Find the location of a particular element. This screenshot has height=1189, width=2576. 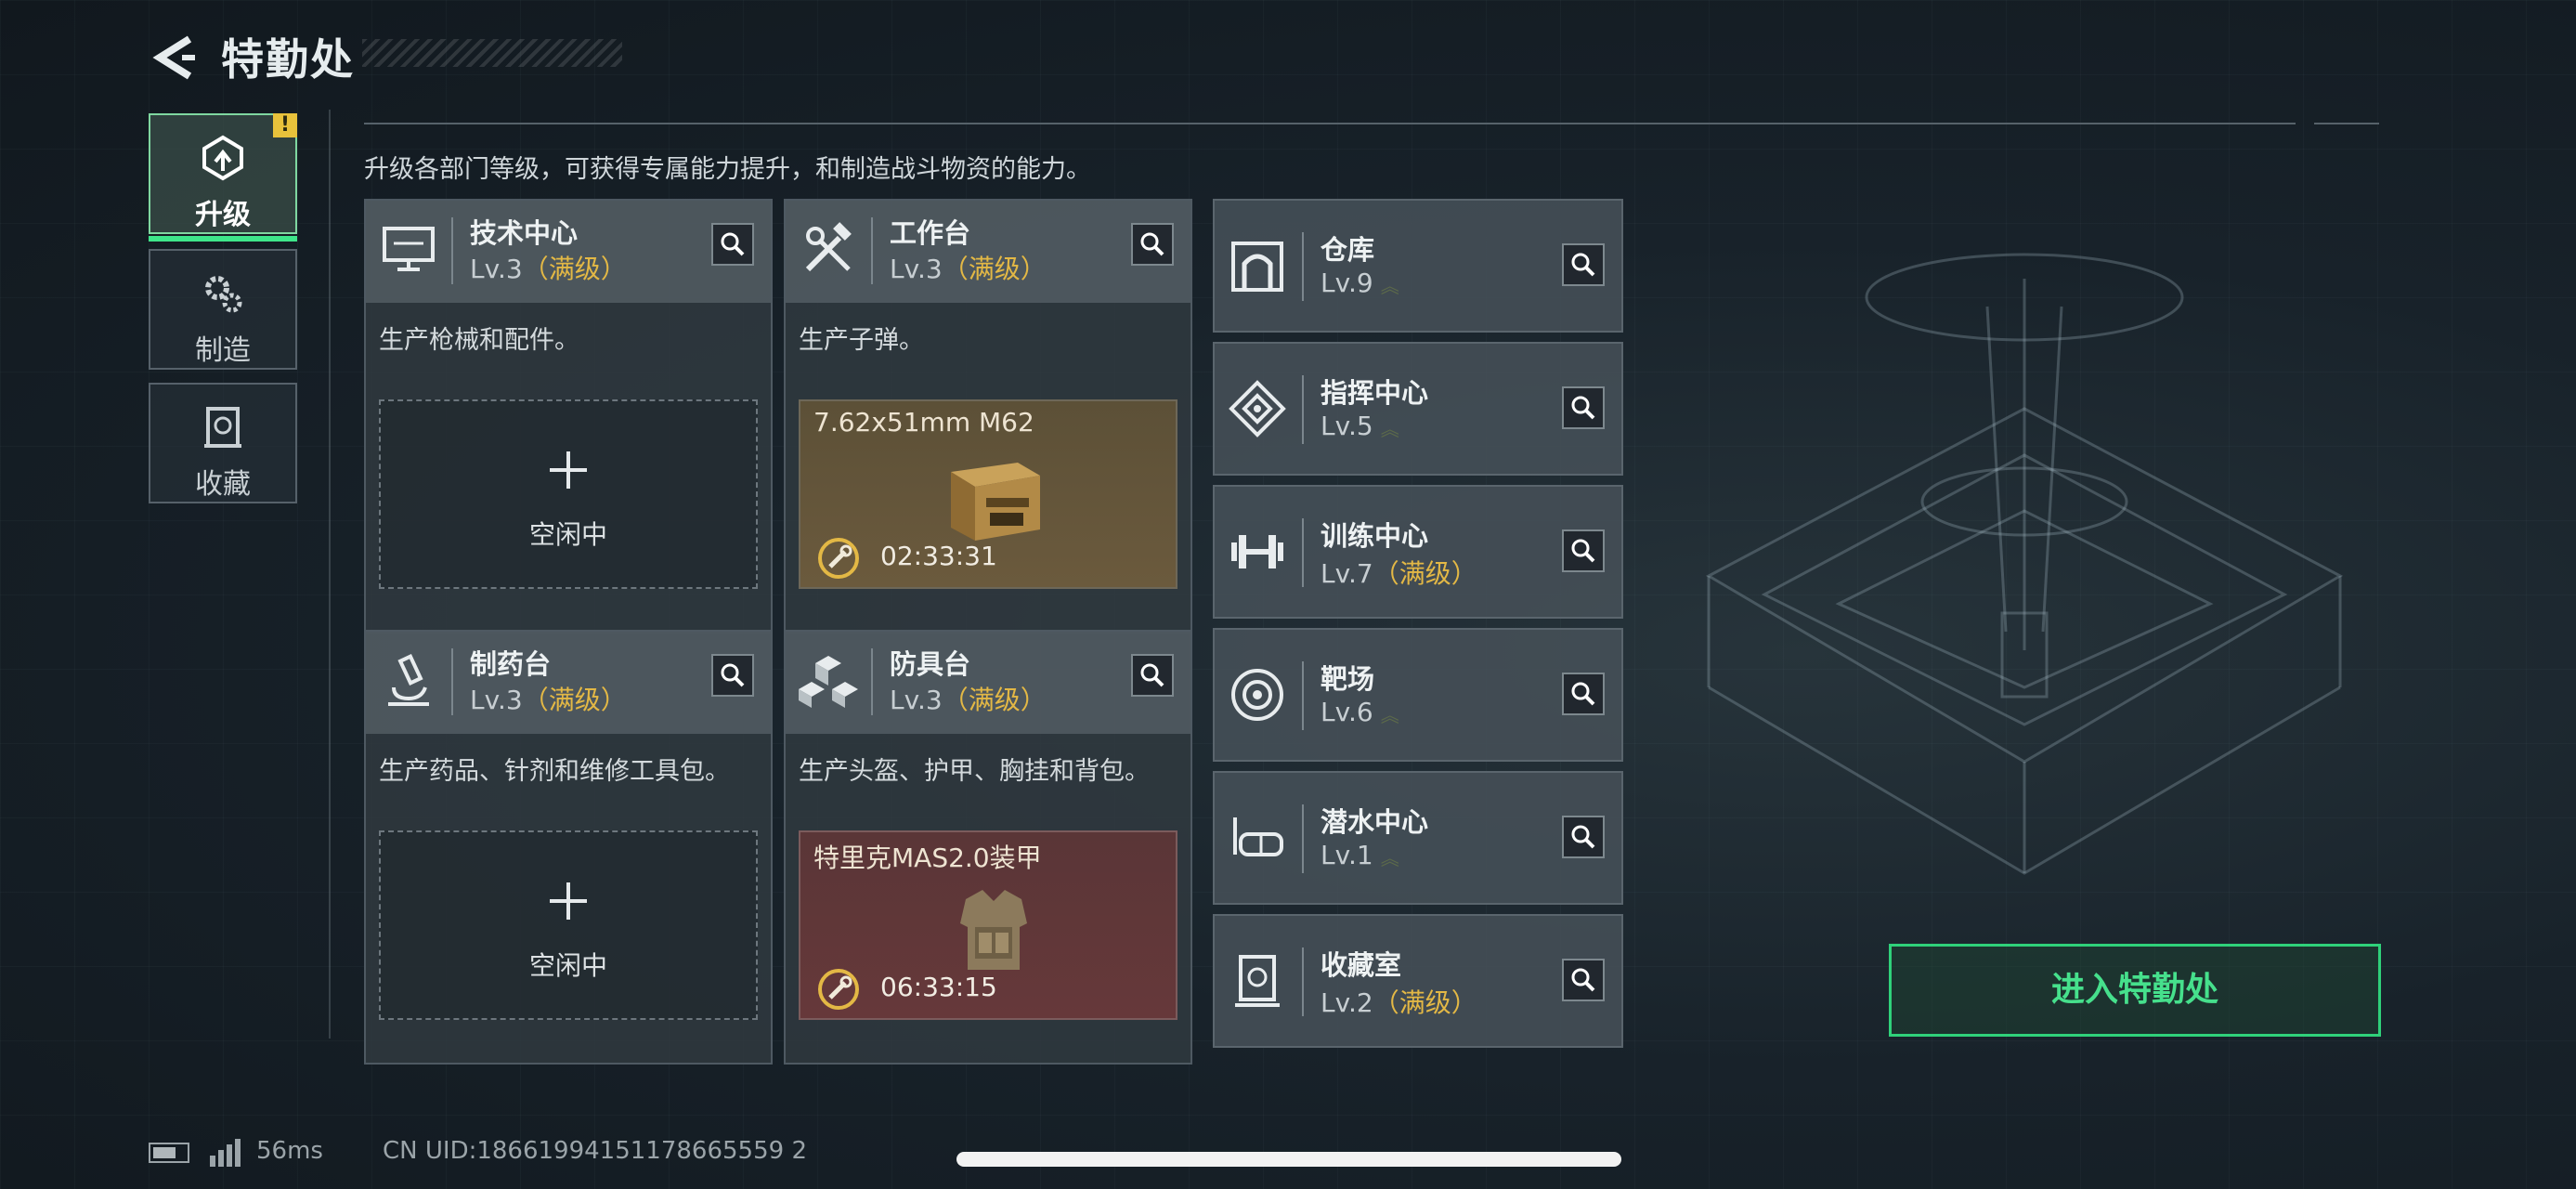

home-indicator is located at coordinates (1288, 1159).